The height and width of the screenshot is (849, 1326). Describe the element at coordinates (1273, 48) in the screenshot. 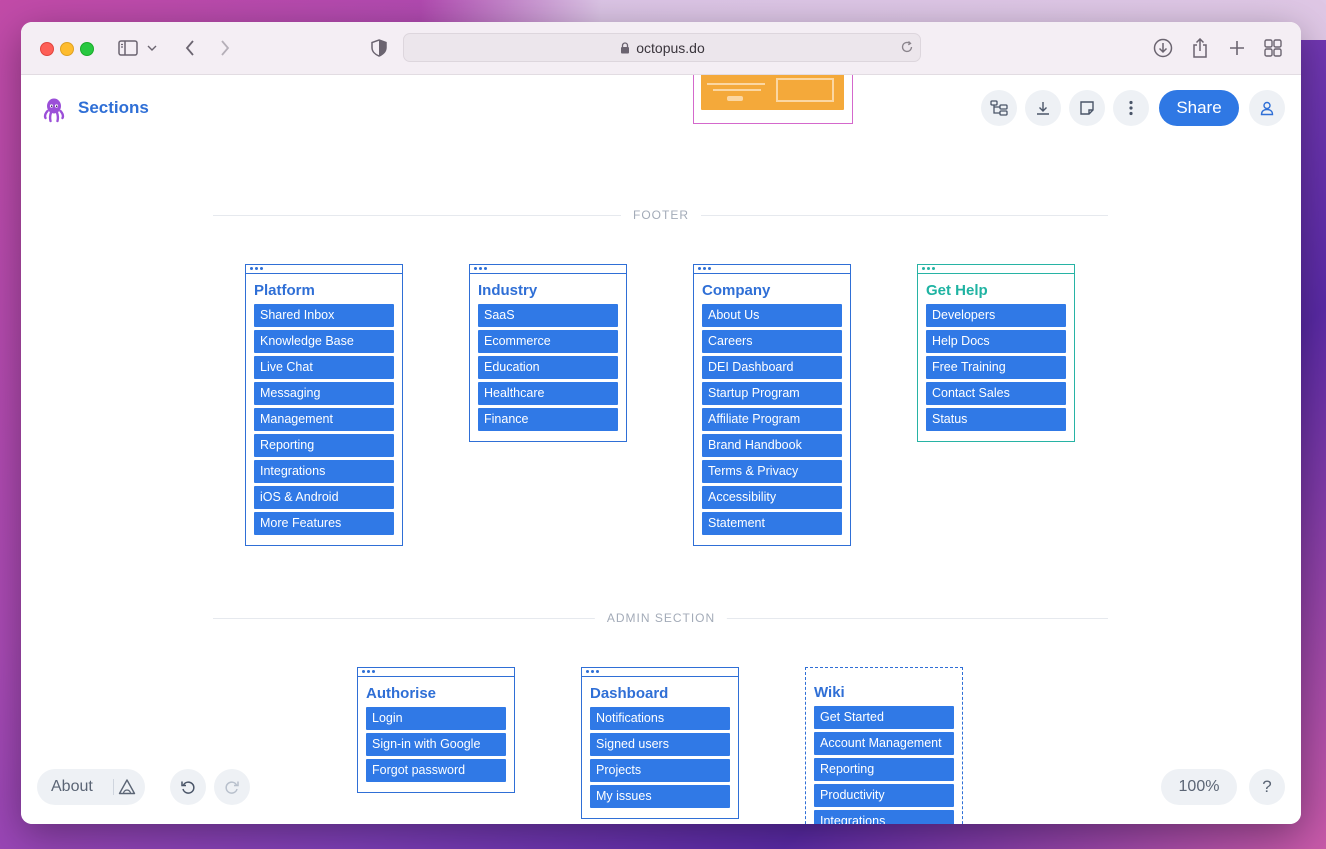

I see `tab-overview-icon` at that location.